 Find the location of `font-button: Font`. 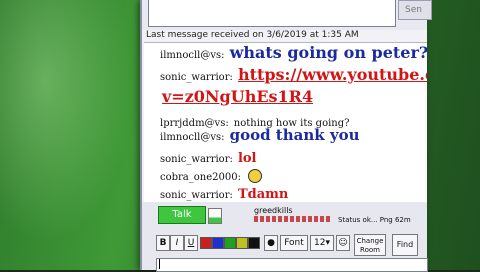

font-button: Font is located at coordinates (294, 243).